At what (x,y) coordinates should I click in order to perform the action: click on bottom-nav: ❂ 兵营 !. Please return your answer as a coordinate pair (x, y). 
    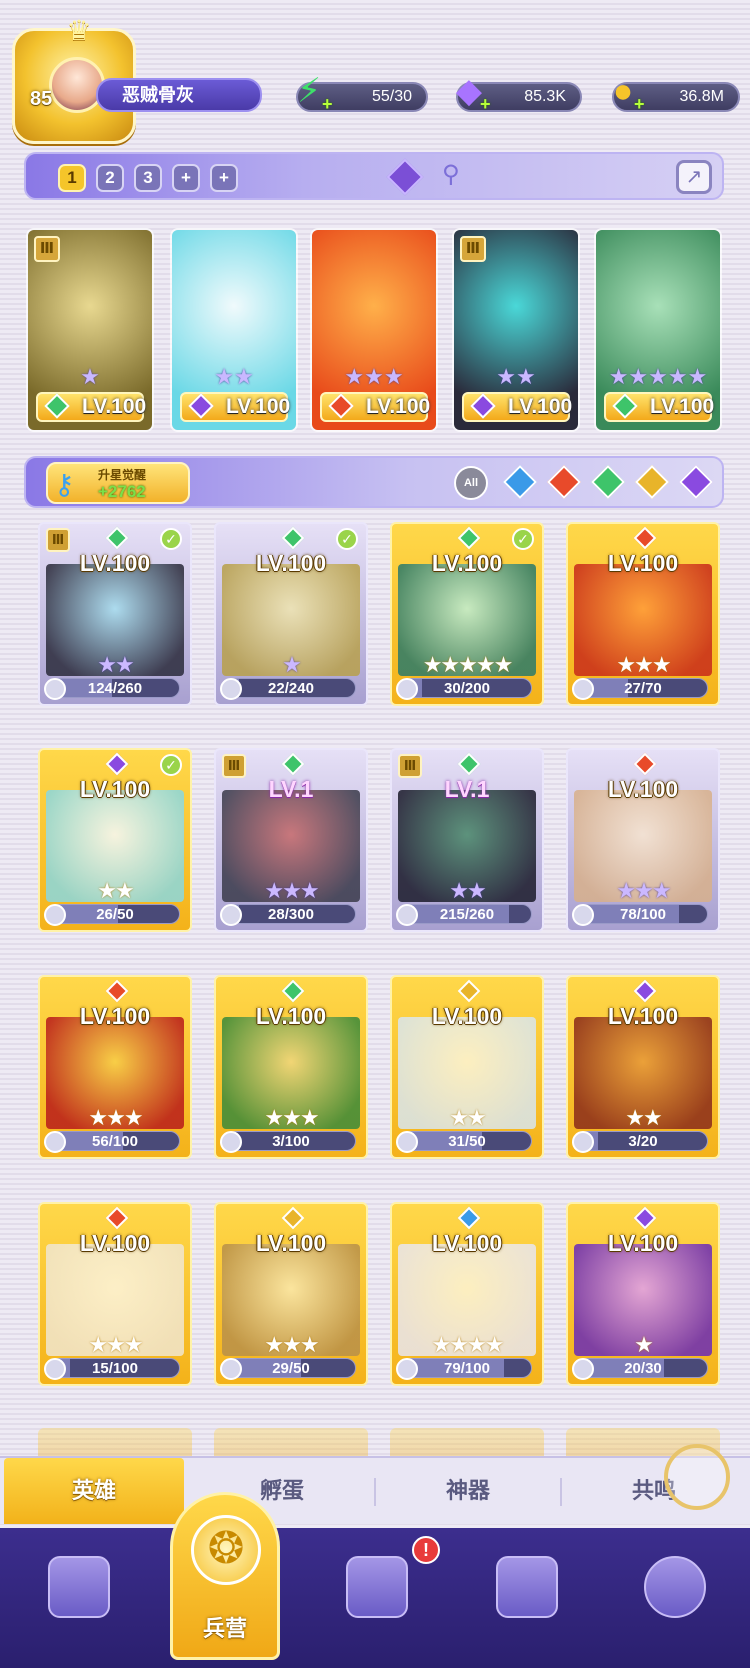
    Looking at the image, I should click on (375, 1580).